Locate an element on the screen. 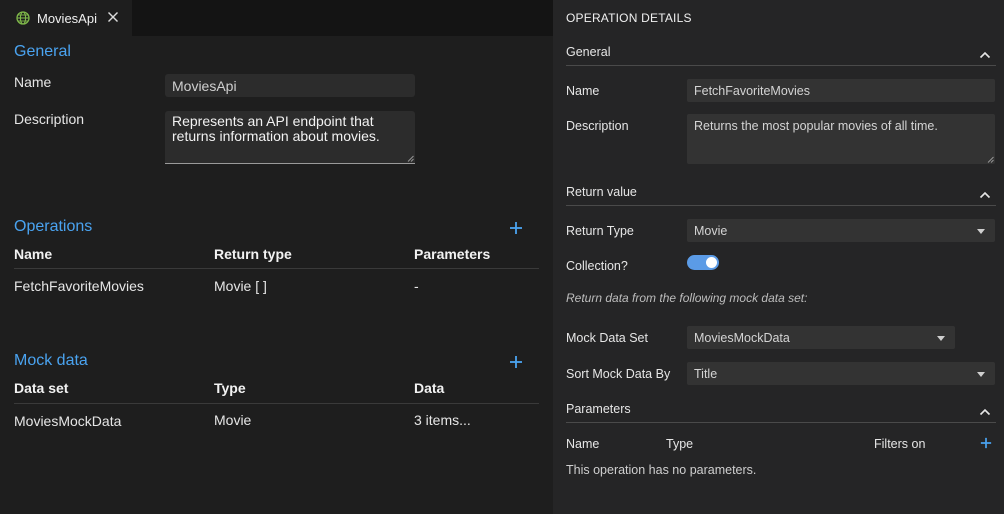 The image size is (1004, 514). operation-return-type: Movie [ ] is located at coordinates (240, 286).